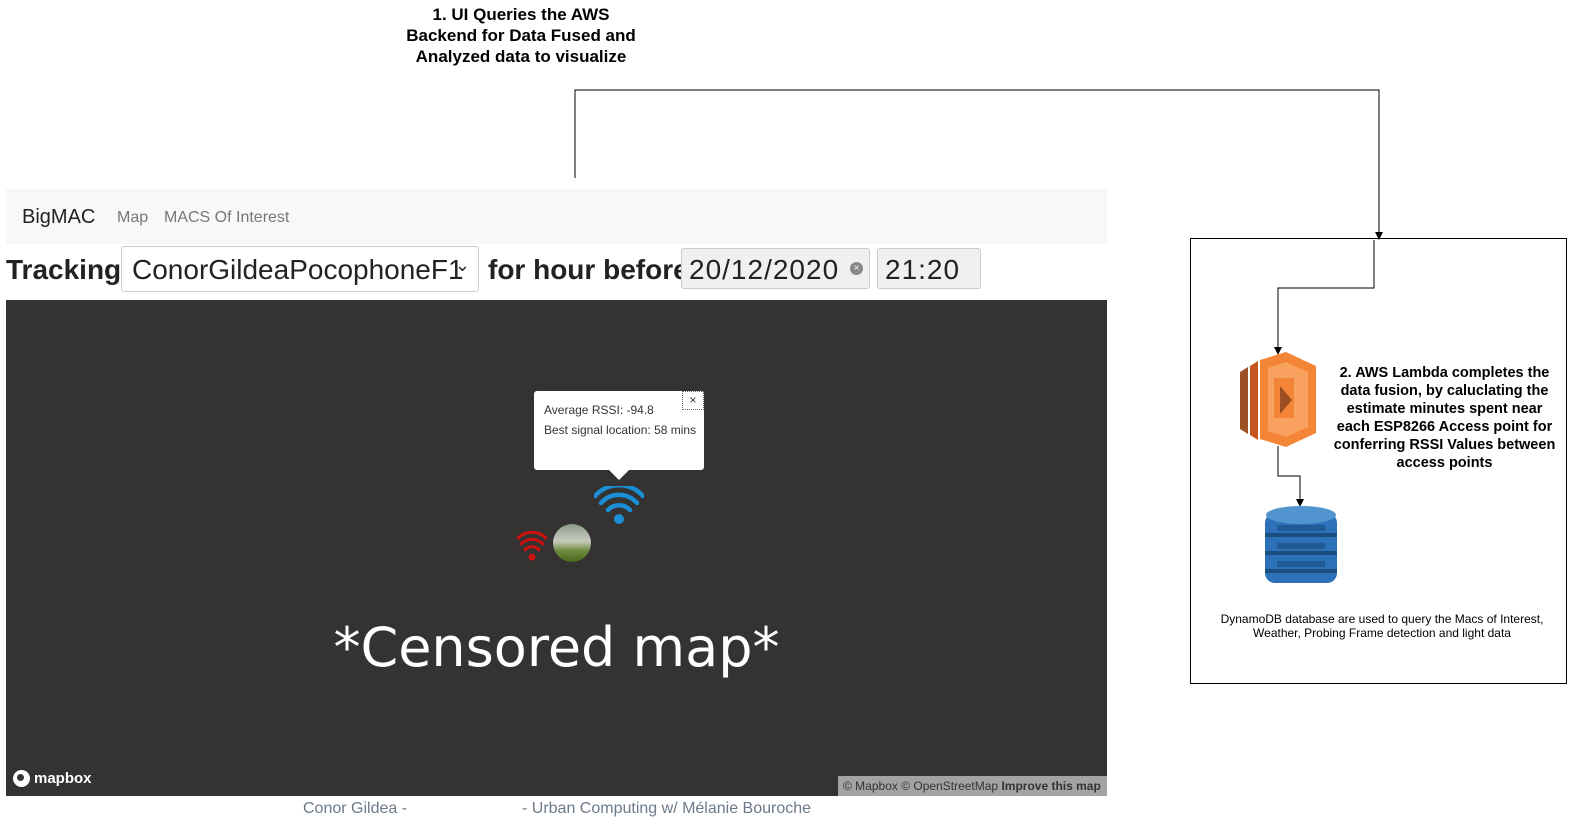  Describe the element at coordinates (556, 647) in the screenshot. I see `censored-overlay: *Censored map*` at that location.